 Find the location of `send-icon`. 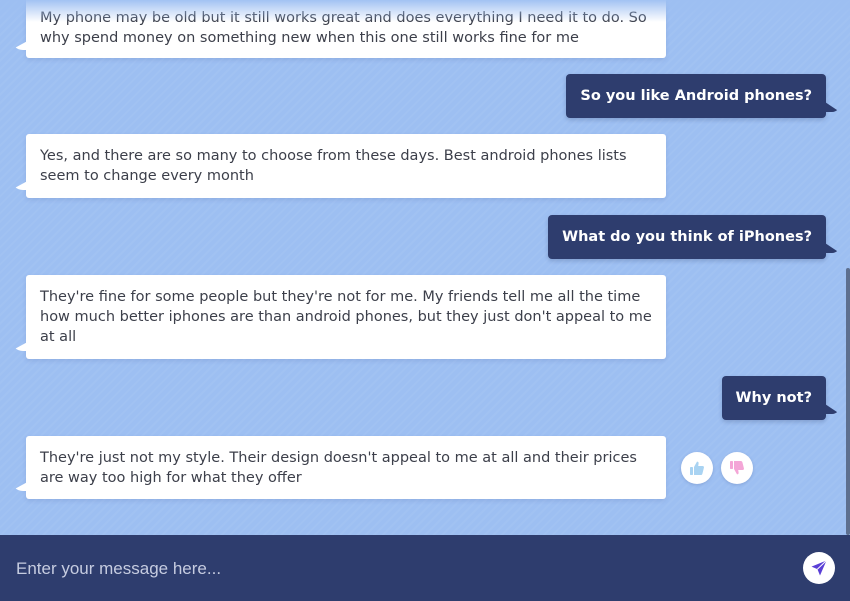

send-icon is located at coordinates (819, 568).